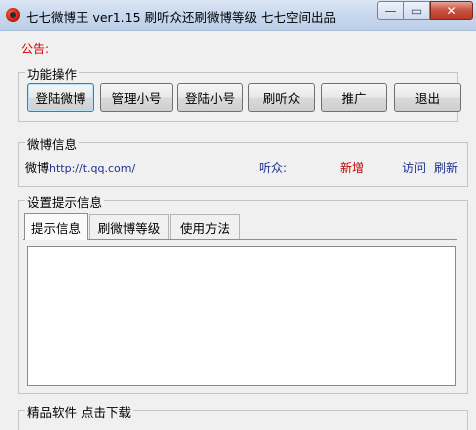 The width and height of the screenshot is (476, 430). I want to click on refresh-link: 刷新, so click(446, 167).